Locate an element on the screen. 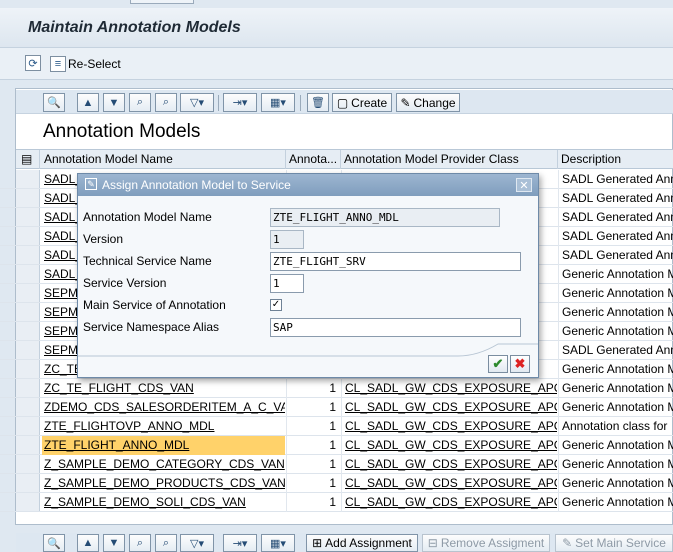 Image resolution: width=673 pixels, height=552 pixels. main-service-checkbox: ✓ is located at coordinates (276, 305).